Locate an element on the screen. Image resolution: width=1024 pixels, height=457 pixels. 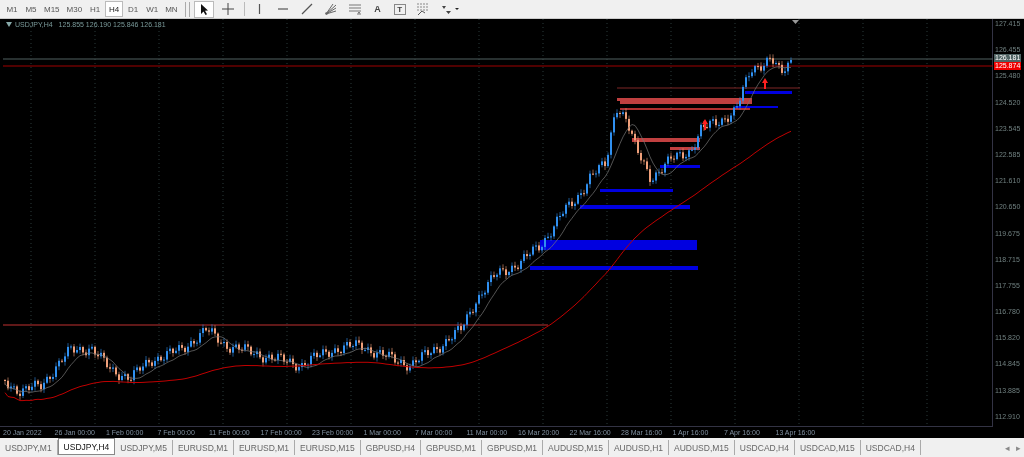
timeframe-button: M5 is located at coordinates (31, 9).